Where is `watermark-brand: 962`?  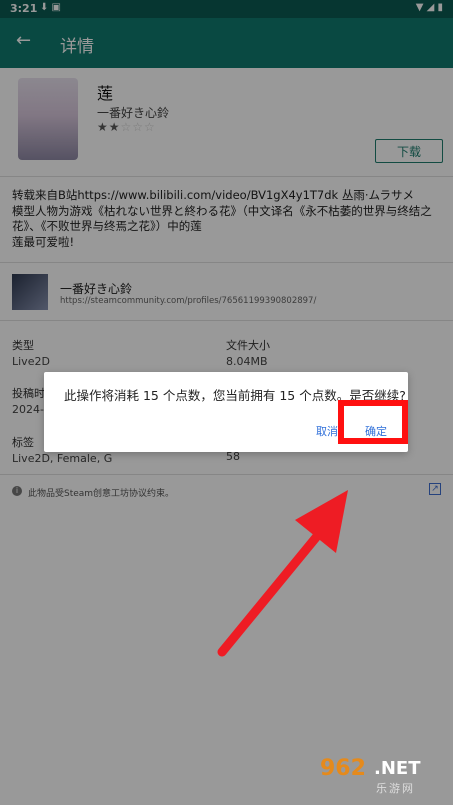 watermark-brand: 962 is located at coordinates (343, 768).